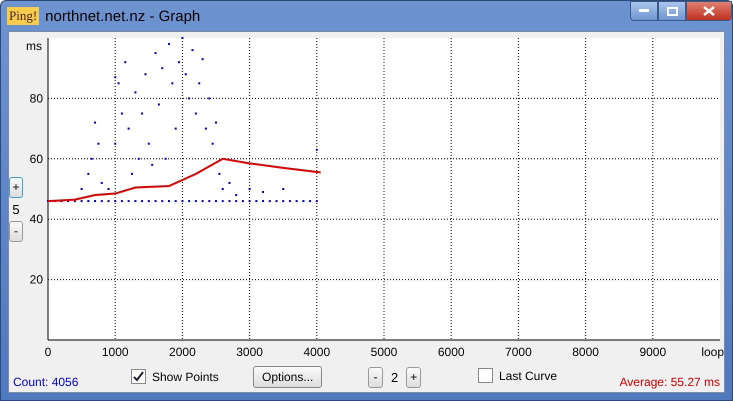 The height and width of the screenshot is (401, 733). I want to click on minimize-button, so click(644, 11).